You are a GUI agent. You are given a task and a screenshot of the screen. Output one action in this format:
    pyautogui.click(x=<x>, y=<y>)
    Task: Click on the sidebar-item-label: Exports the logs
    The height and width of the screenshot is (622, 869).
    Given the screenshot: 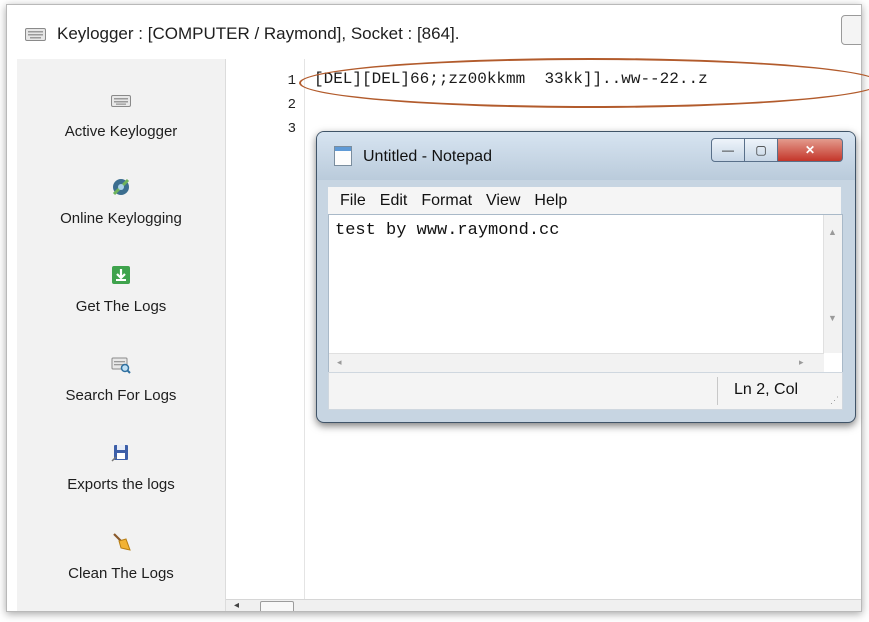 What is the action you would take?
    pyautogui.click(x=121, y=484)
    